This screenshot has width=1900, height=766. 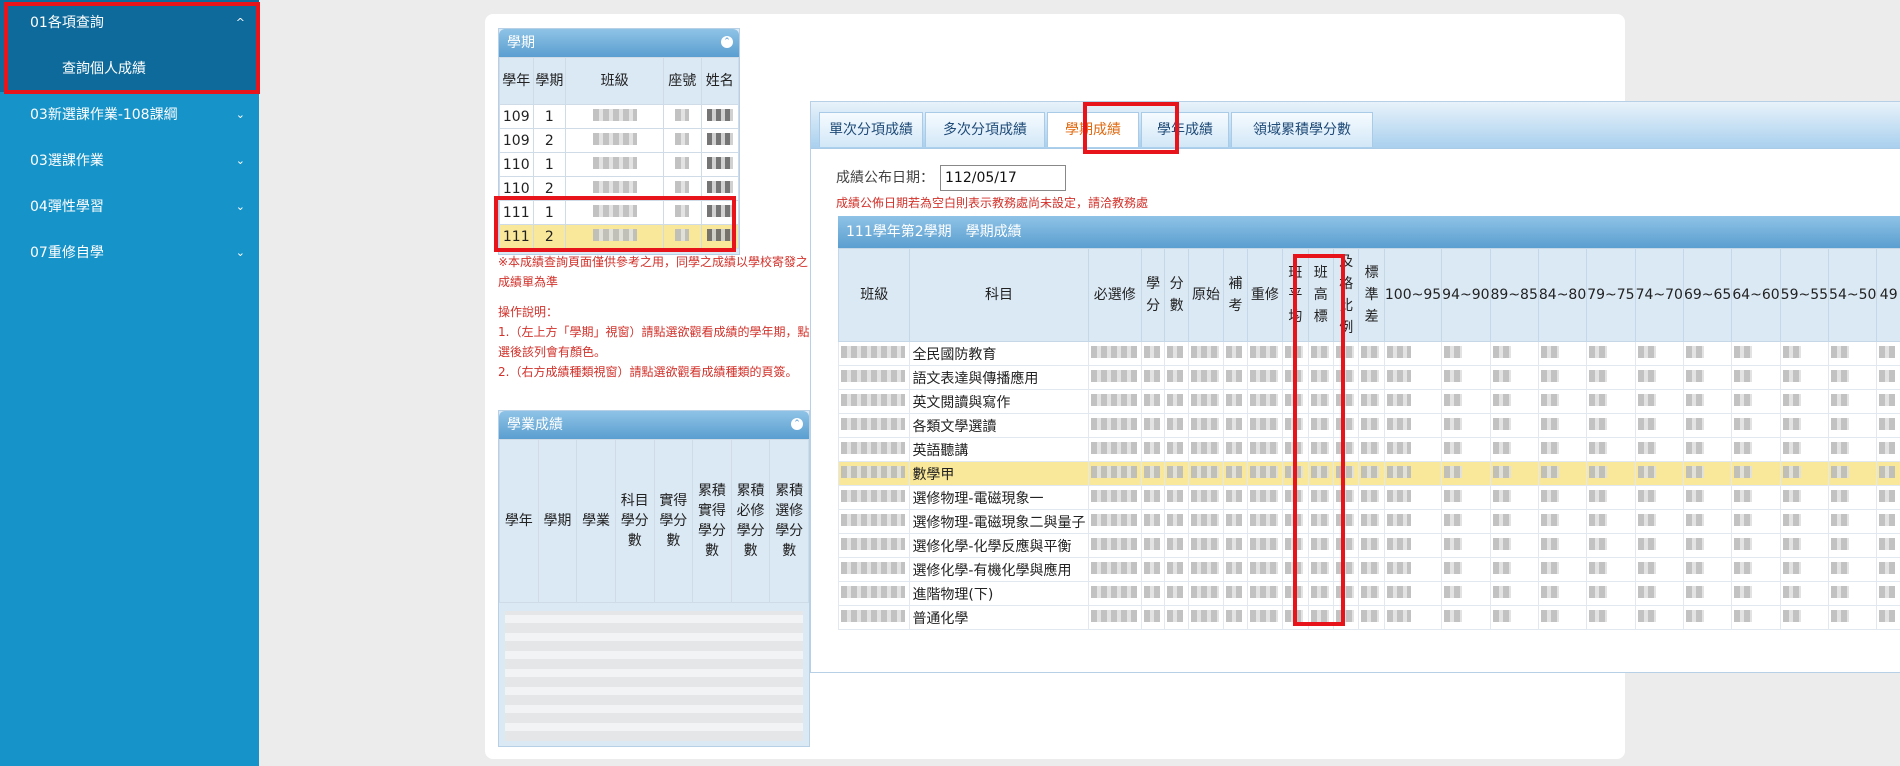 I want to click on tab-domain-credits: 領域累積學分數, so click(x=1302, y=129).